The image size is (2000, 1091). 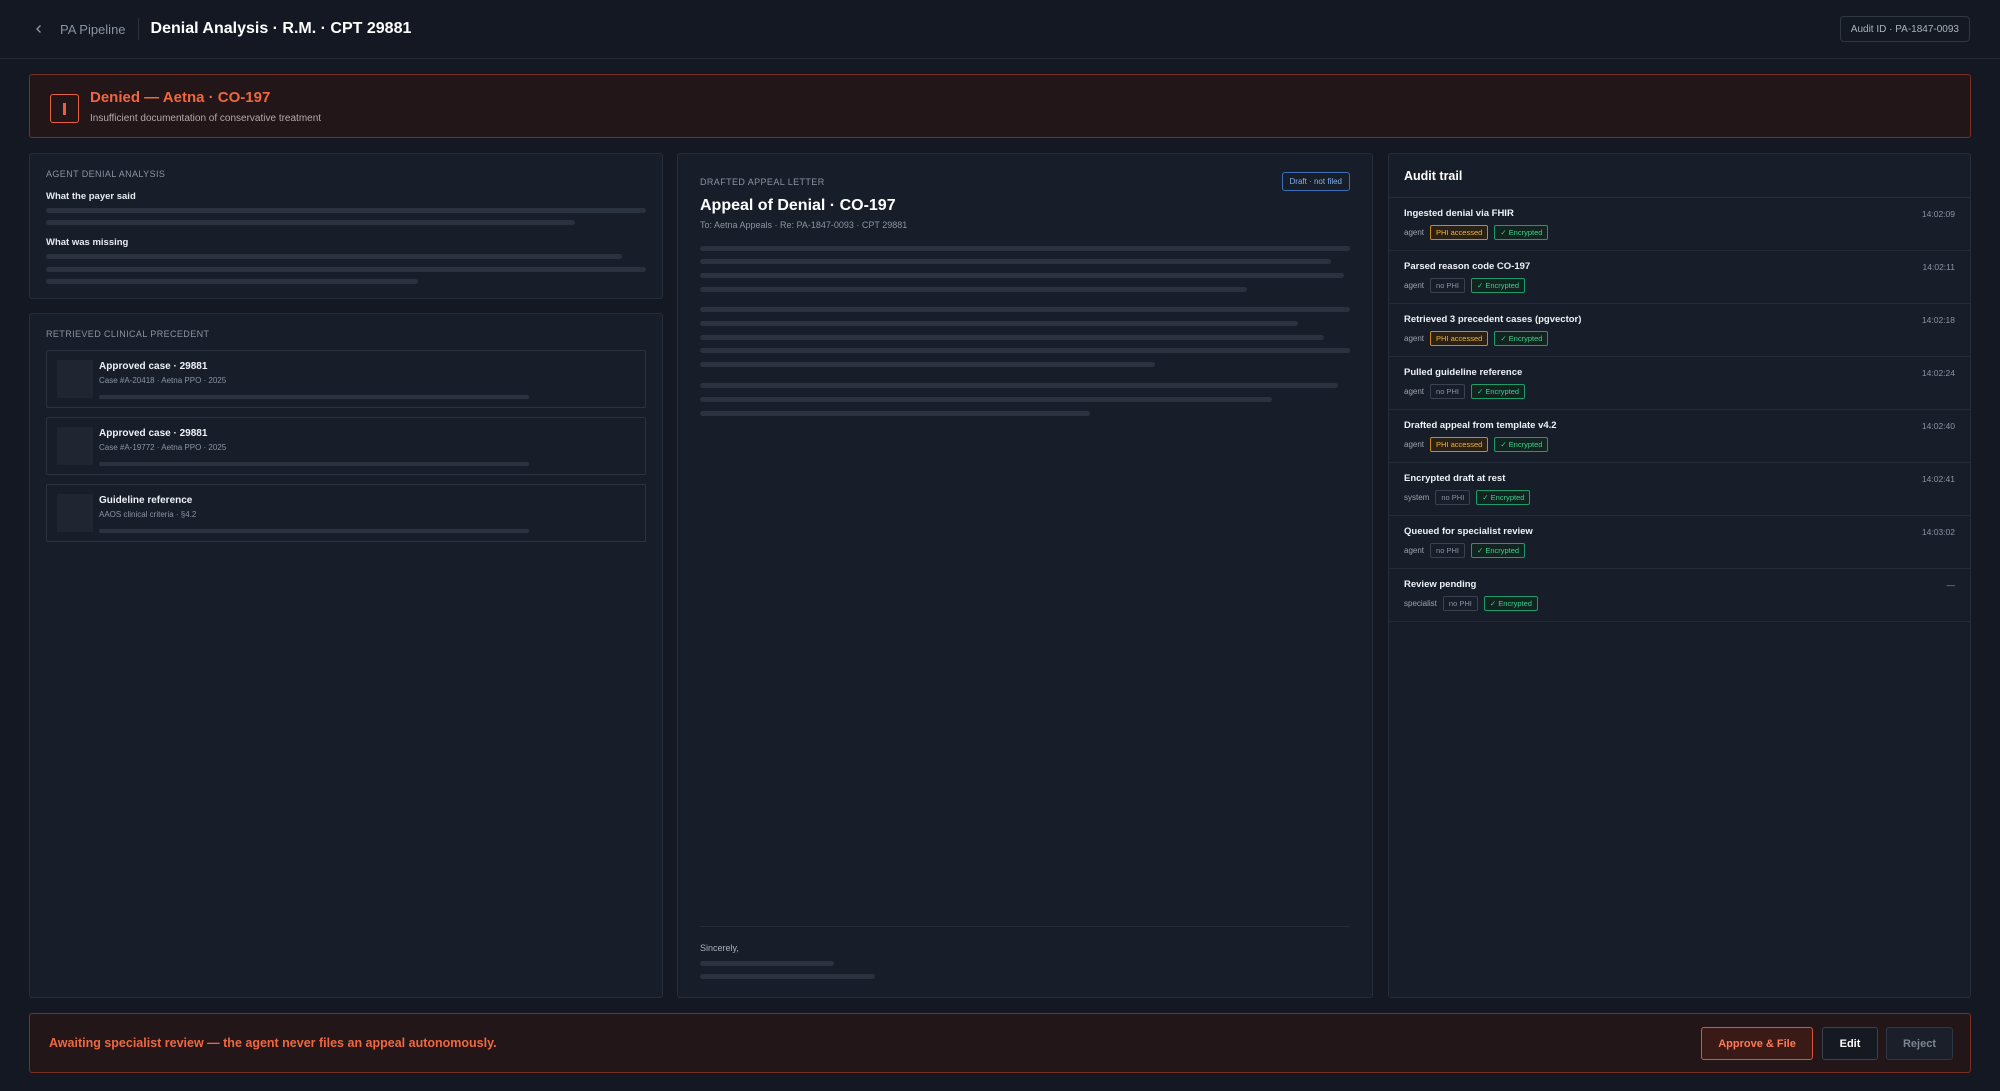 What do you see at coordinates (1463, 372) in the screenshot?
I see `audit-event: Pulled guideline reference` at bounding box center [1463, 372].